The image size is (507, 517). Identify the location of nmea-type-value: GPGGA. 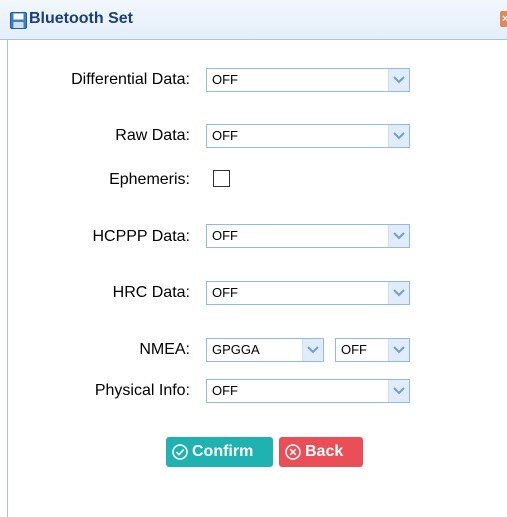
(236, 349).